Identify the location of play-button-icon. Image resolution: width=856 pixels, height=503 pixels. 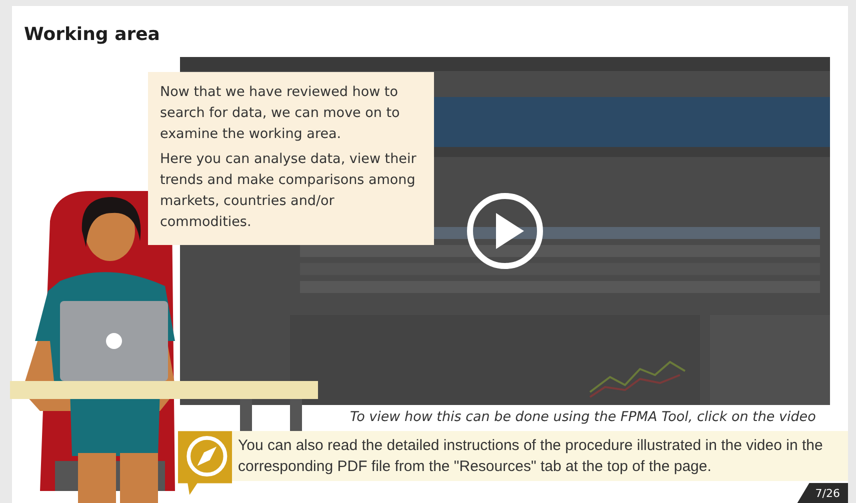
(505, 231).